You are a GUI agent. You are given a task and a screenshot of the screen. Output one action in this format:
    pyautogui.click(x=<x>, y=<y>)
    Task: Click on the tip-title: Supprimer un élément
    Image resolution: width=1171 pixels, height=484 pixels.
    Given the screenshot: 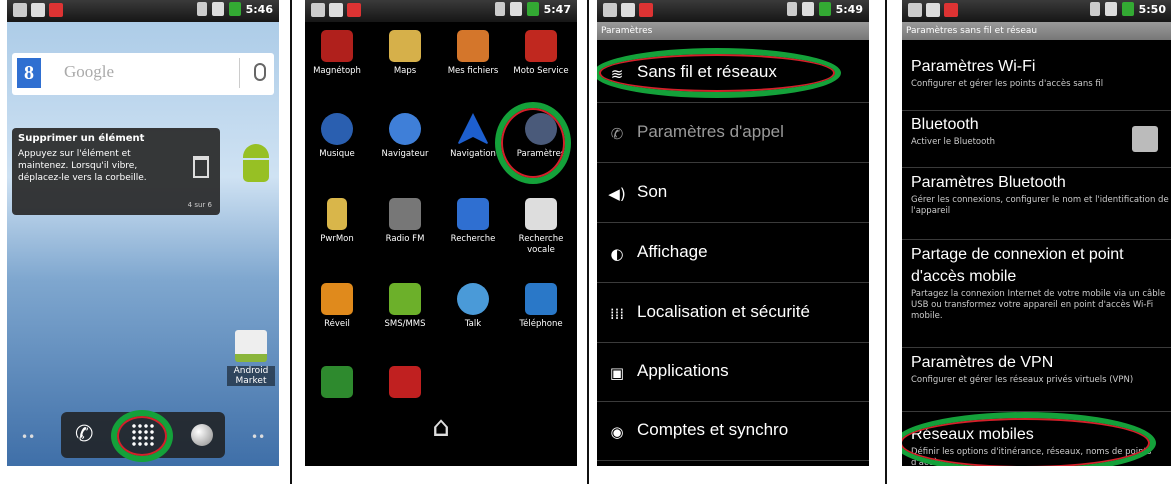 What is the action you would take?
    pyautogui.click(x=81, y=138)
    